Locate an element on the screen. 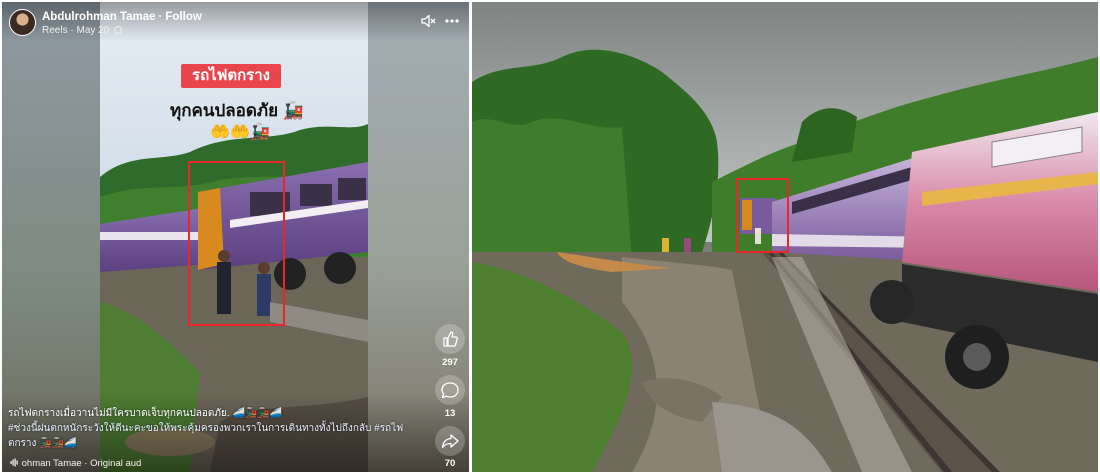  author-line: Abdulrohman Tamae · Follow is located at coordinates (122, 17).